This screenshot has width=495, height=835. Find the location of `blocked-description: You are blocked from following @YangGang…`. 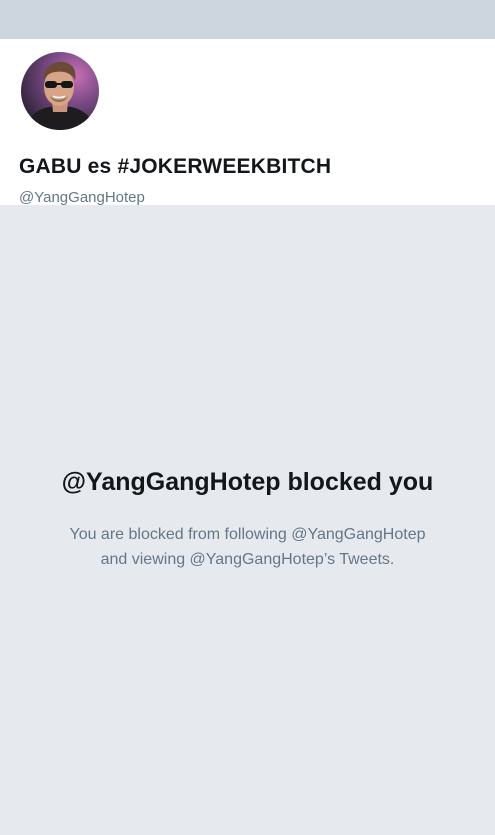

blocked-description: You are blocked from following @YangGang… is located at coordinates (248, 547).